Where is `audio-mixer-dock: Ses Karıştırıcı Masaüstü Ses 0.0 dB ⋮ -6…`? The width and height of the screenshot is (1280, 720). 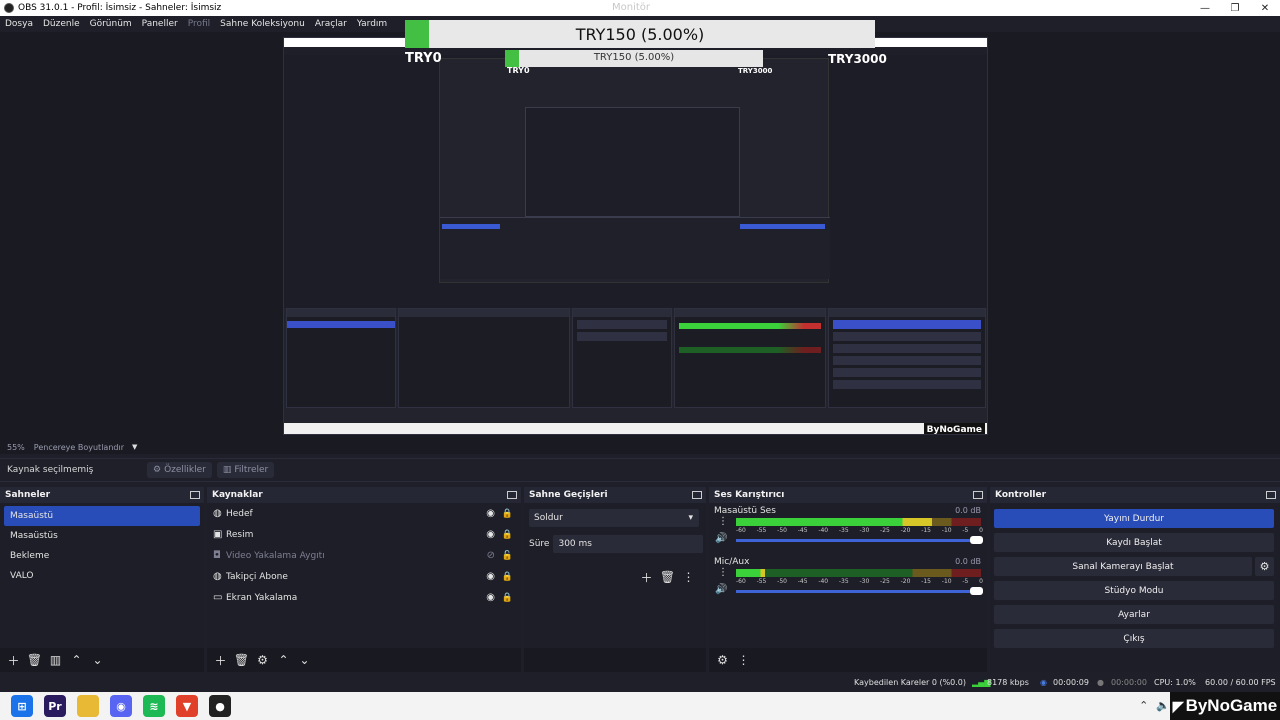 audio-mixer-dock: Ses Karıştırıcı Masaüstü Ses 0.0 dB ⋮ -6… is located at coordinates (848, 579).